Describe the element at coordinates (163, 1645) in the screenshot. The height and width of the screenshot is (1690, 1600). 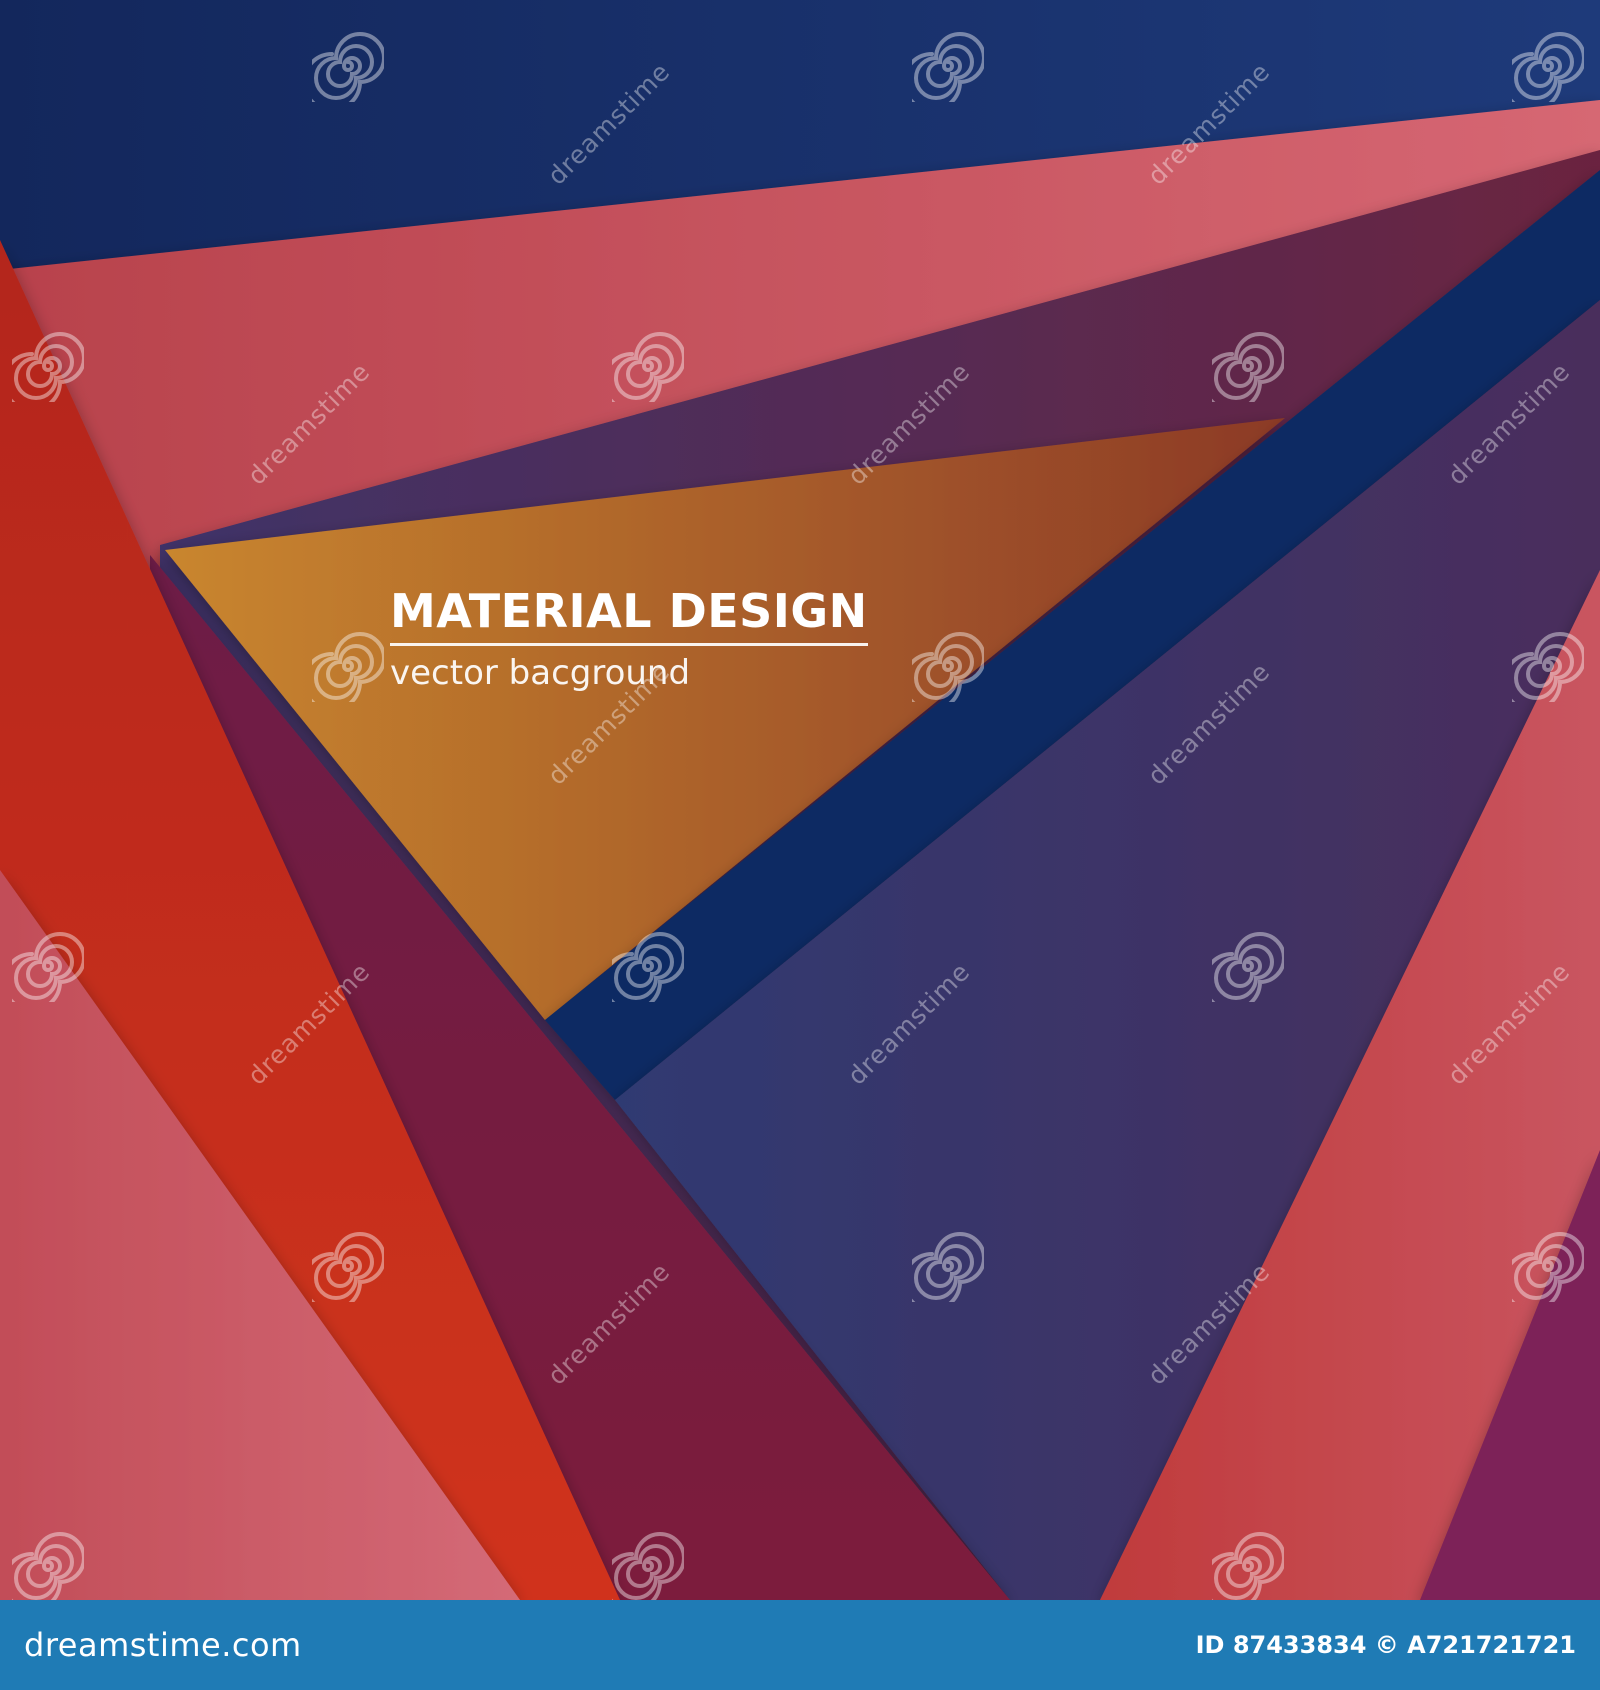
I see `footer-site-name: dreamstime.com` at that location.